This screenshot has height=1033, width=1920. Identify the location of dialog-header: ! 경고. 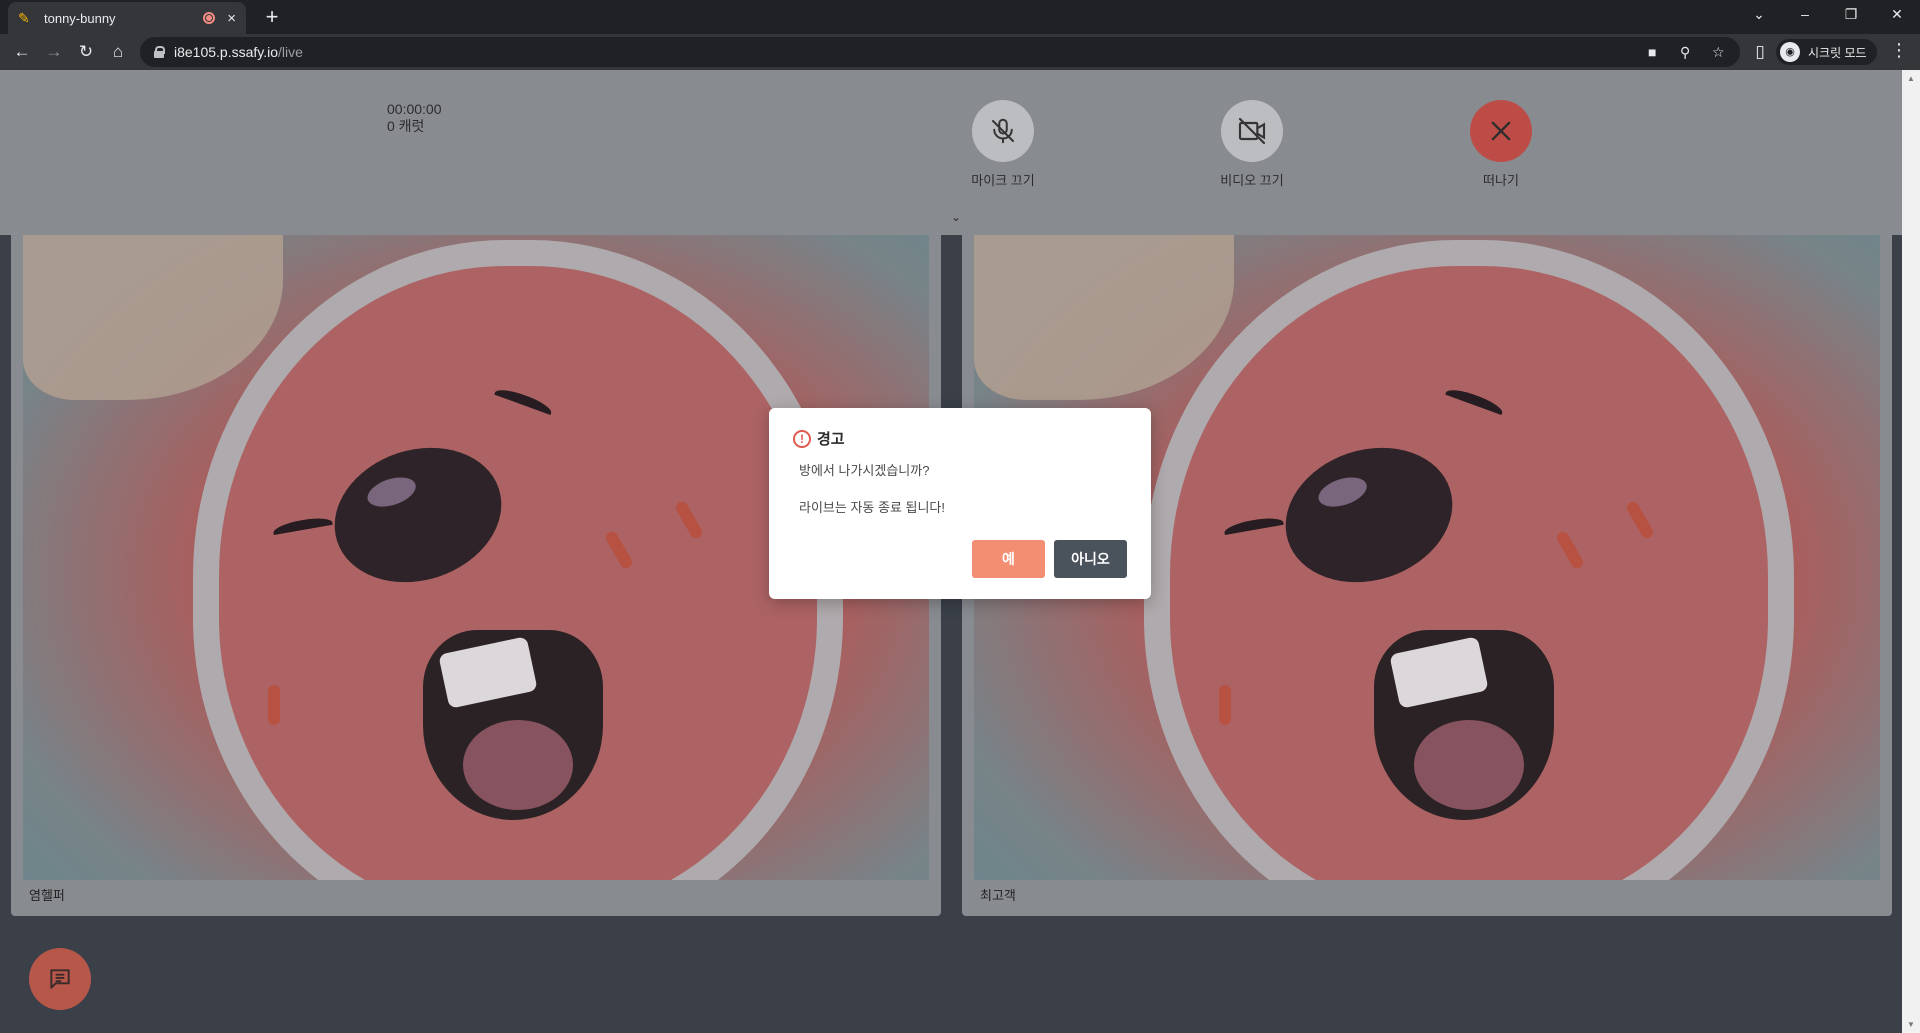
(819, 438).